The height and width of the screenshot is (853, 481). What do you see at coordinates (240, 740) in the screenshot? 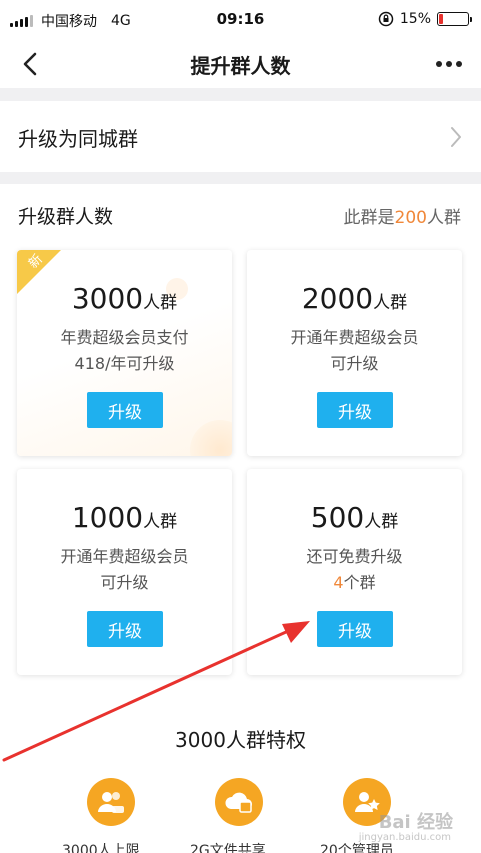
I see `privileges-title: 3000人群特权` at bounding box center [240, 740].